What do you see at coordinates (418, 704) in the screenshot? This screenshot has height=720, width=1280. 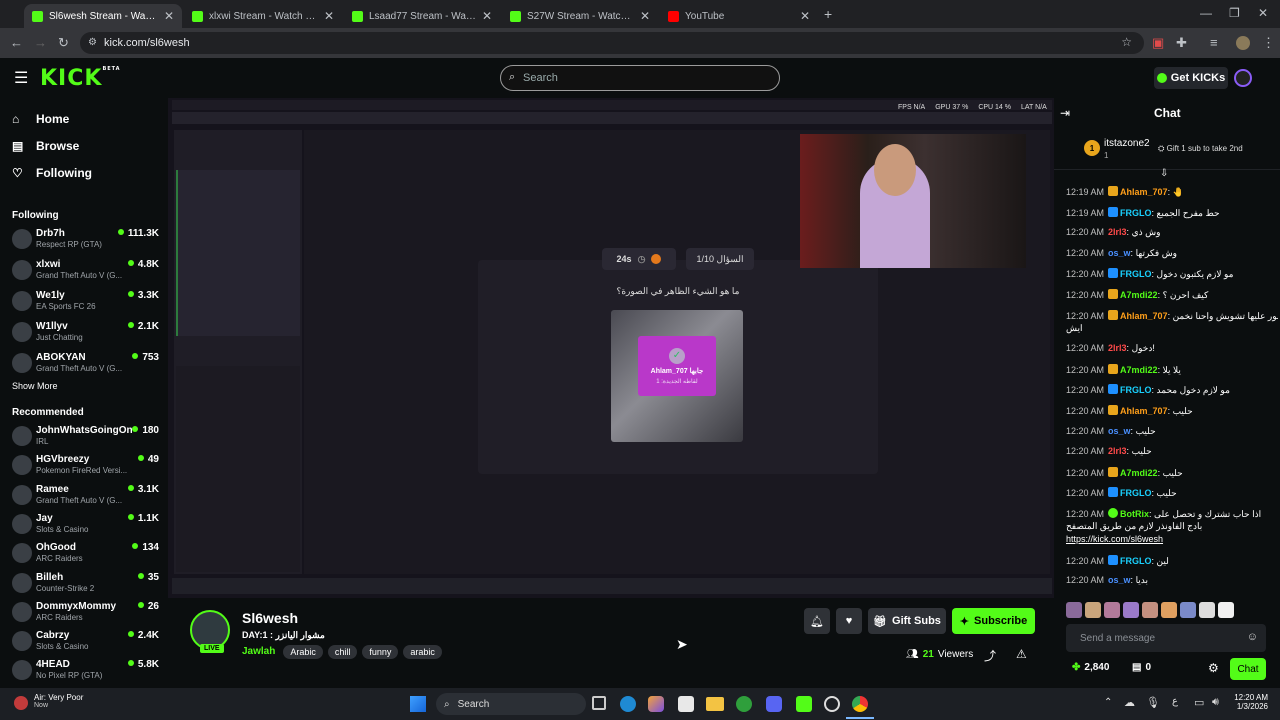 I see `windows-start-icon` at bounding box center [418, 704].